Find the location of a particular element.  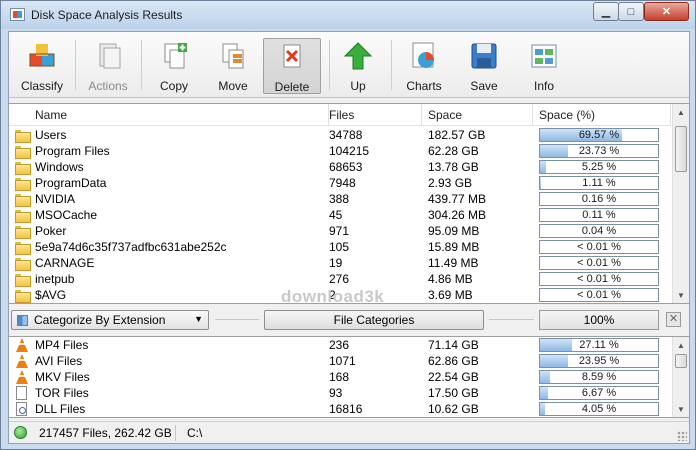

space-percent-bar: 5.25 % is located at coordinates (599, 167).